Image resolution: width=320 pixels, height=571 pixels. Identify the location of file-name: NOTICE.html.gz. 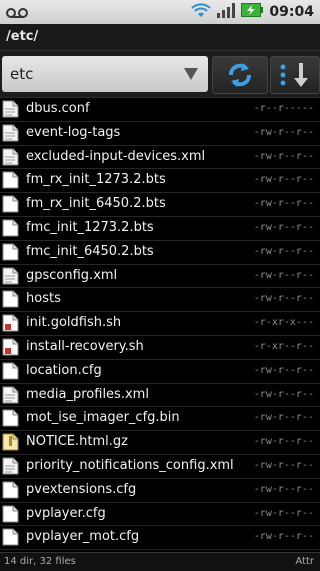
(77, 442).